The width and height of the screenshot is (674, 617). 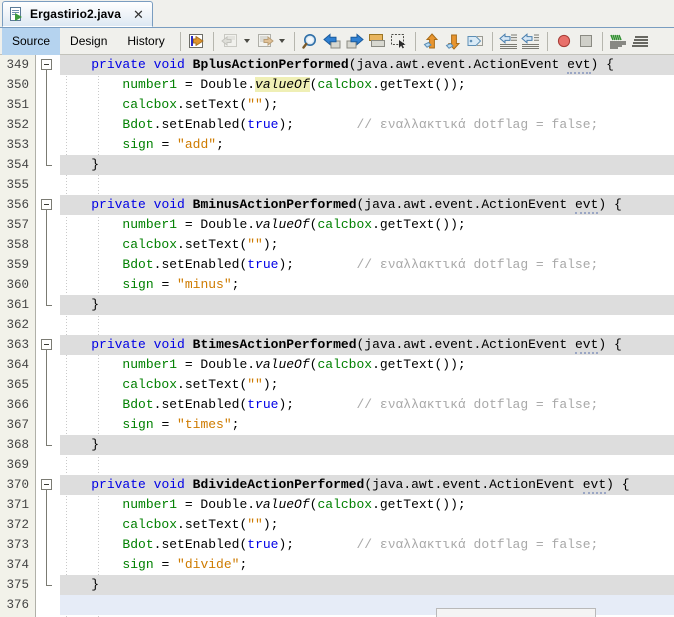 I want to click on line-number: 376, so click(x=17, y=605).